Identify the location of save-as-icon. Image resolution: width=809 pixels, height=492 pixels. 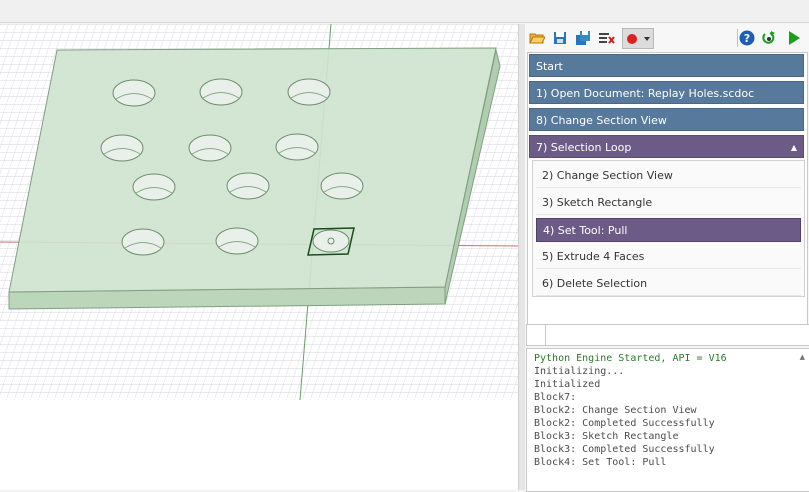
(583, 38).